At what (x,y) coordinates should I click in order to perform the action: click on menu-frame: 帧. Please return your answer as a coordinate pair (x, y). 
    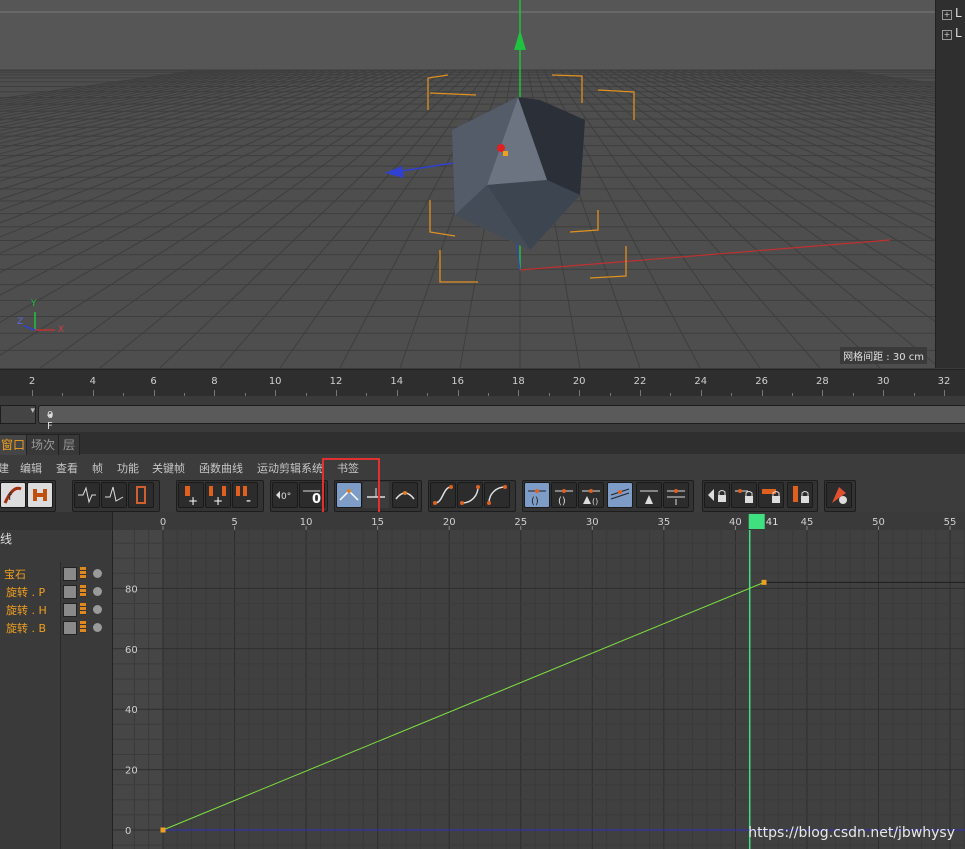
    Looking at the image, I should click on (97, 468).